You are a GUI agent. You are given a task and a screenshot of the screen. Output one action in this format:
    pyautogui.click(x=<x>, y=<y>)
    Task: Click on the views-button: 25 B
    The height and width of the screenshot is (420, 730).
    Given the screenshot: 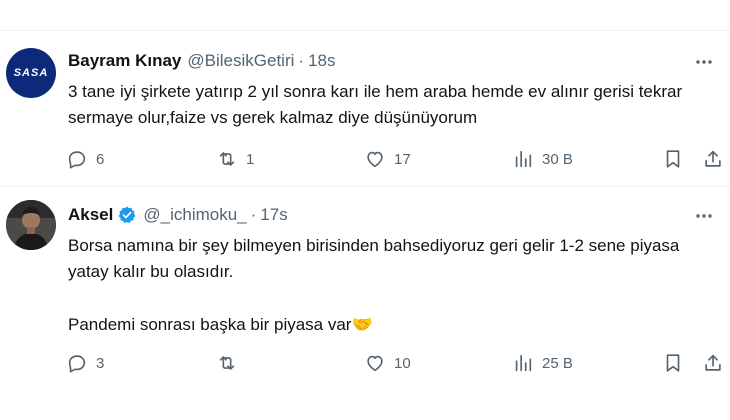 What is the action you would take?
    pyautogui.click(x=542, y=363)
    